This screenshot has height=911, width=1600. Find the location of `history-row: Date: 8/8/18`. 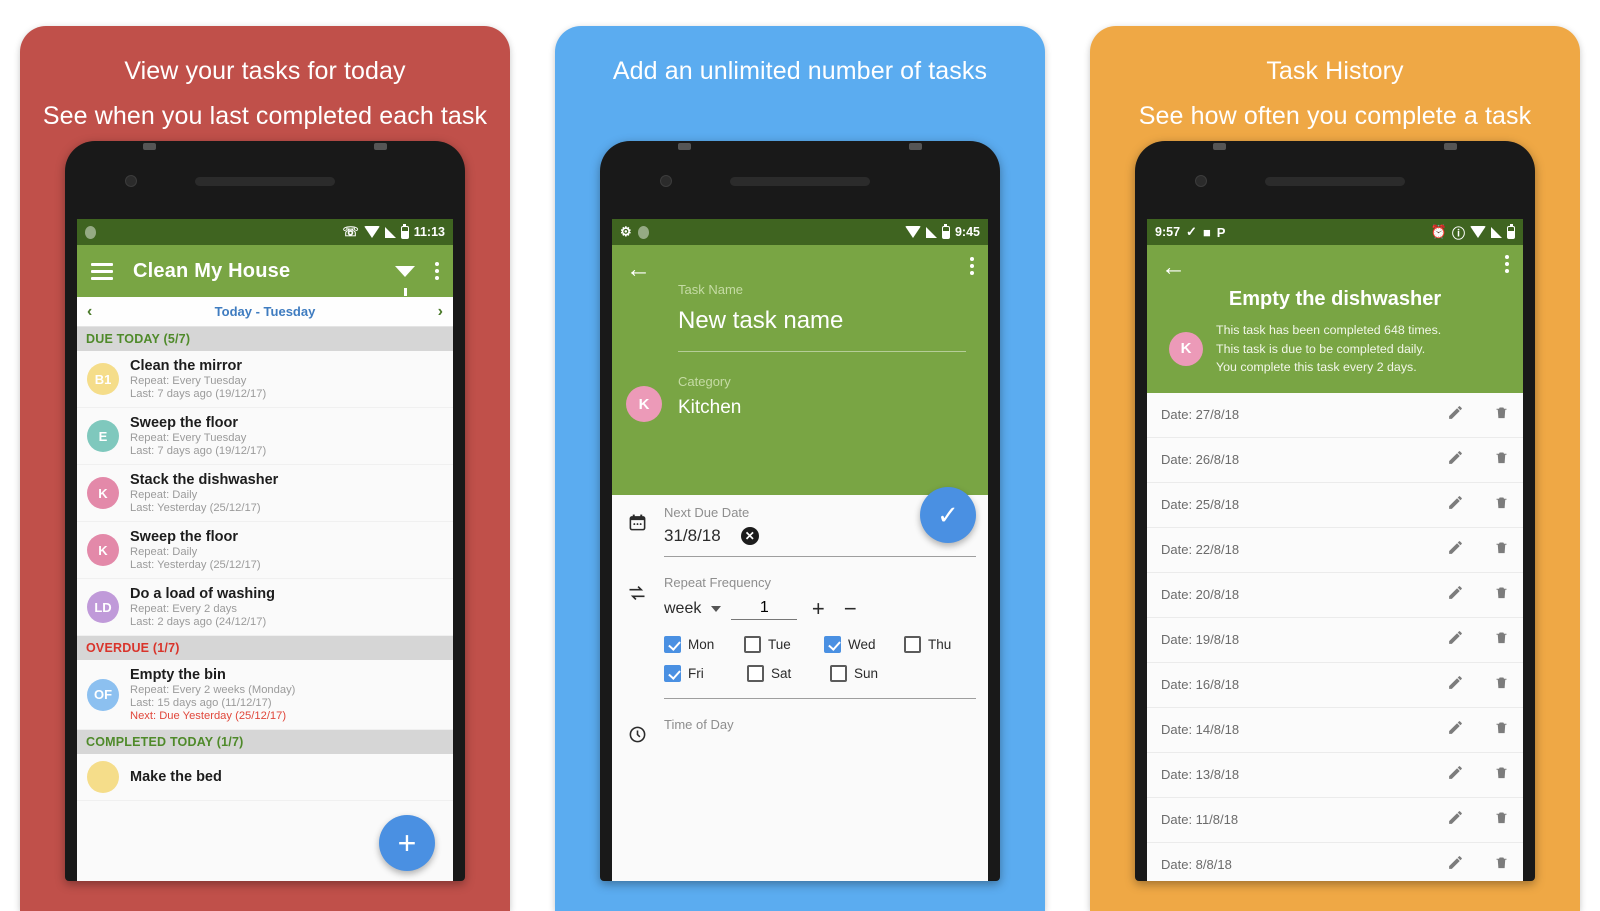

history-row: Date: 8/8/18 is located at coordinates (1335, 861).